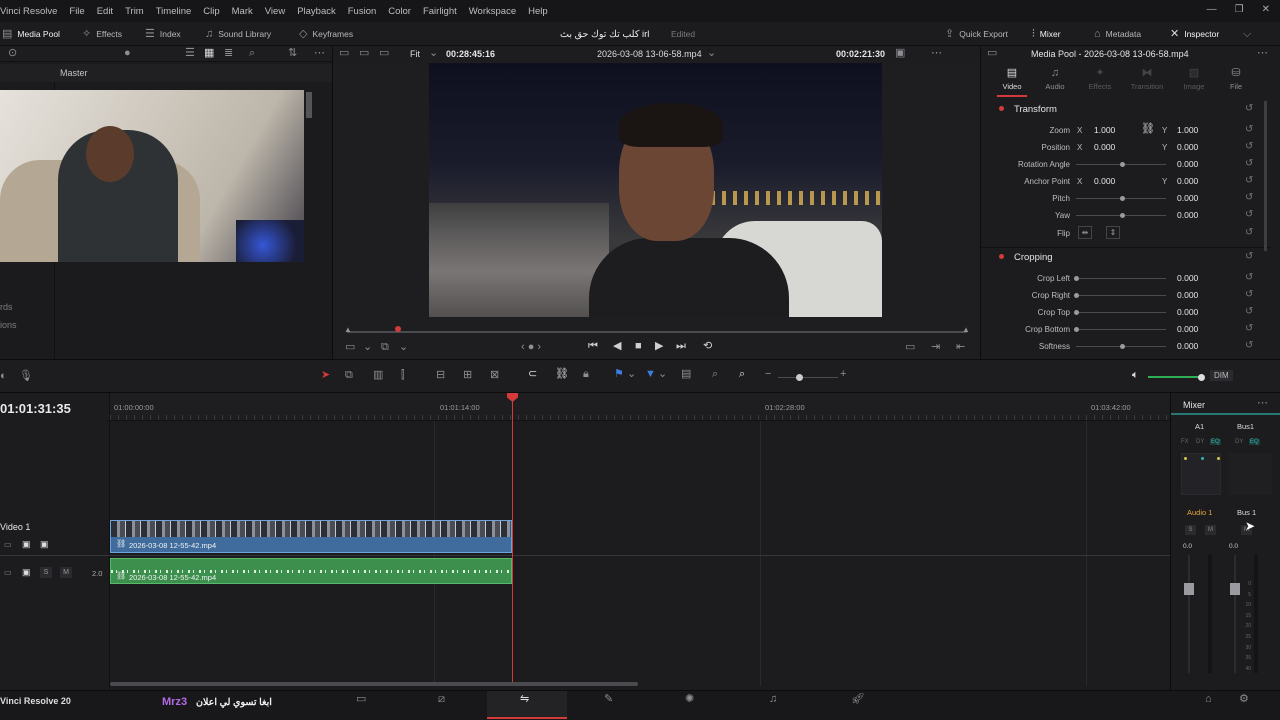 This screenshot has height=720, width=1280. Describe the element at coordinates (211, 11) in the screenshot. I see `menu-clip: Clip` at that location.